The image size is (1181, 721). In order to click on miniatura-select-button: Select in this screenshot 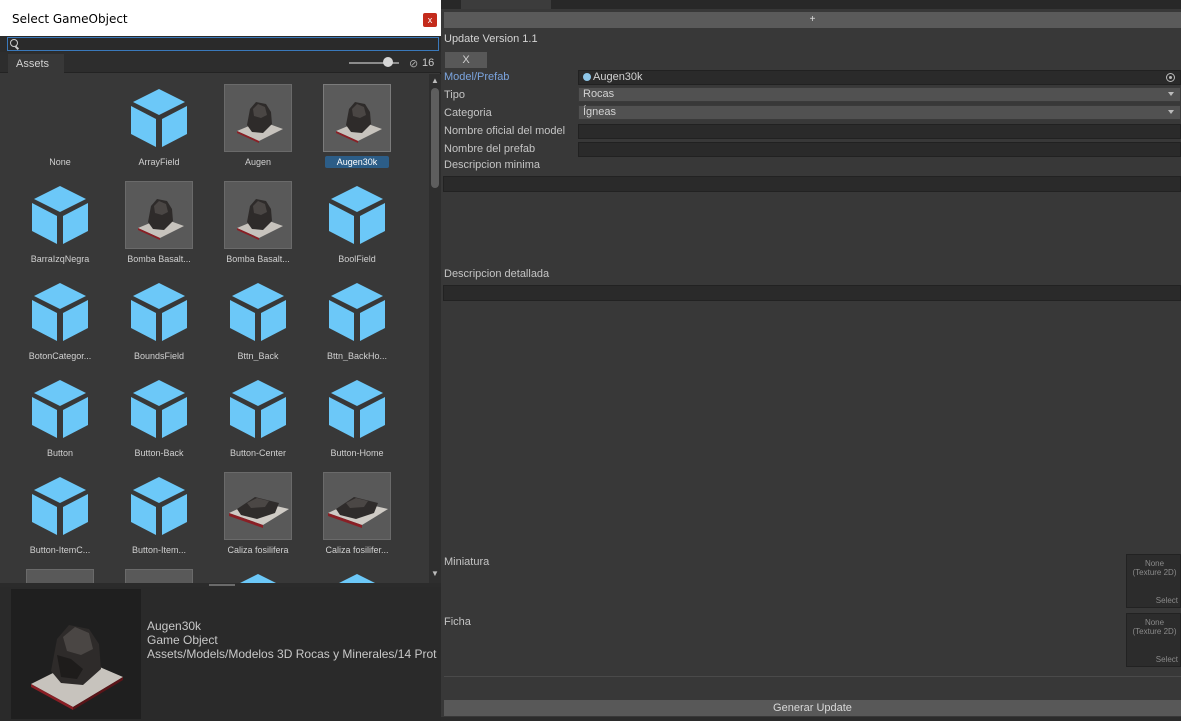, I will do `click(1167, 600)`.